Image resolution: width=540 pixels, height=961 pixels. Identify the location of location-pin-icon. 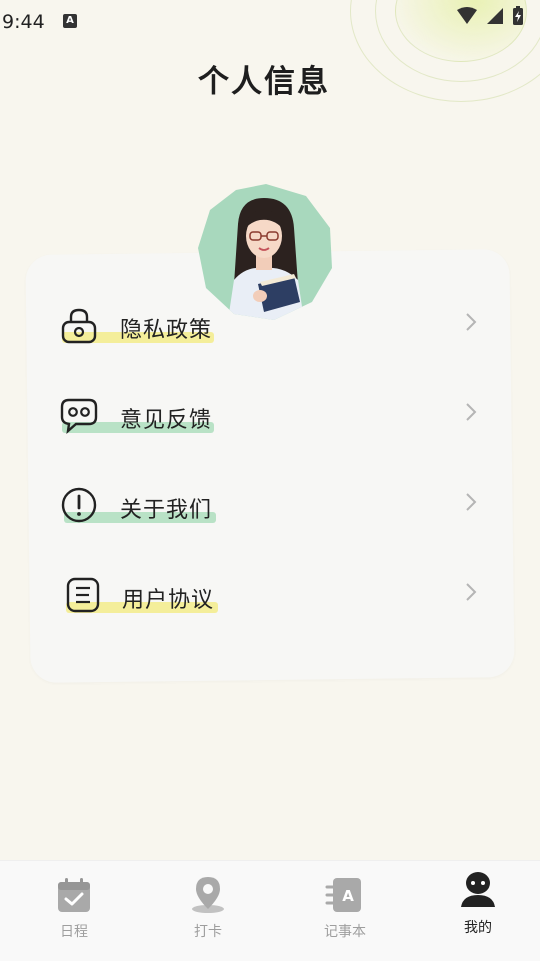
(208, 895).